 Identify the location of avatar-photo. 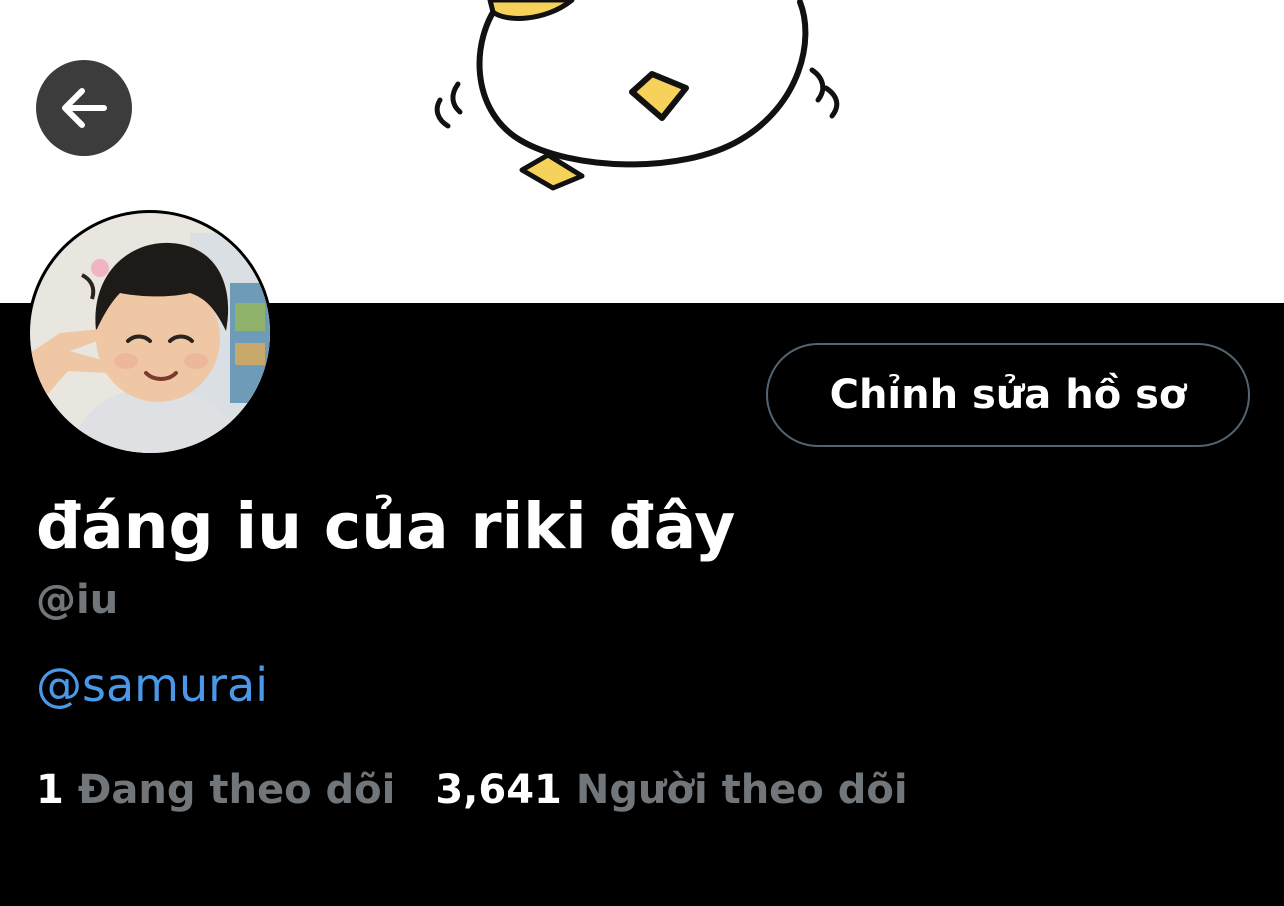
(150, 333).